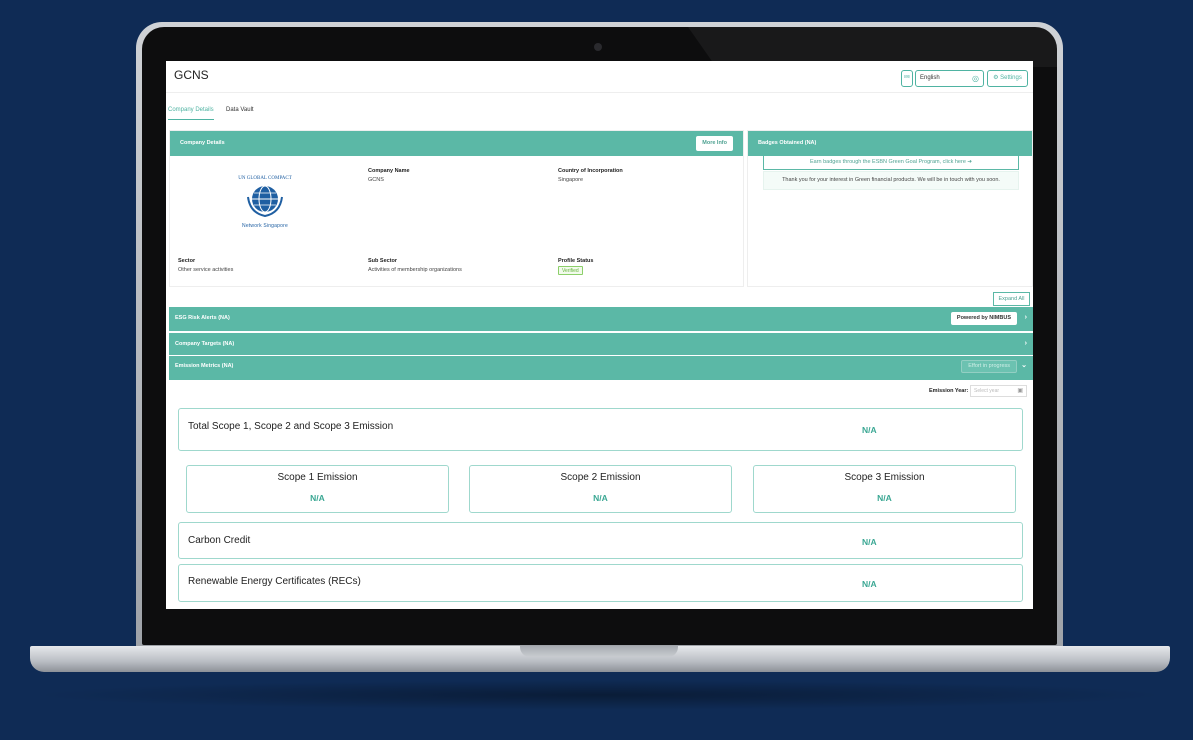 This screenshot has width=1193, height=740. I want to click on country-label: Country of Incorporation, so click(590, 171).